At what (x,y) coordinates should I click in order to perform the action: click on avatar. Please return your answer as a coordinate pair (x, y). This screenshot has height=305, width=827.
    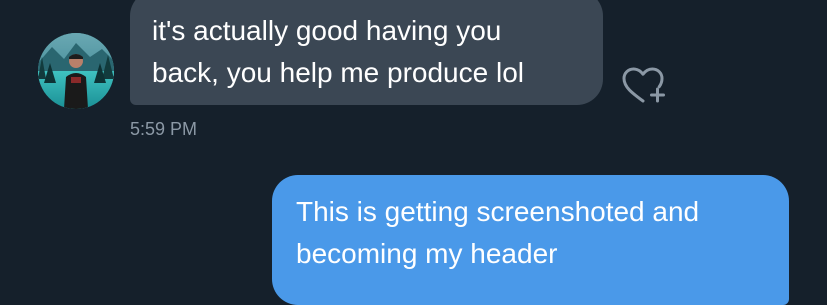
    Looking at the image, I should click on (76, 71).